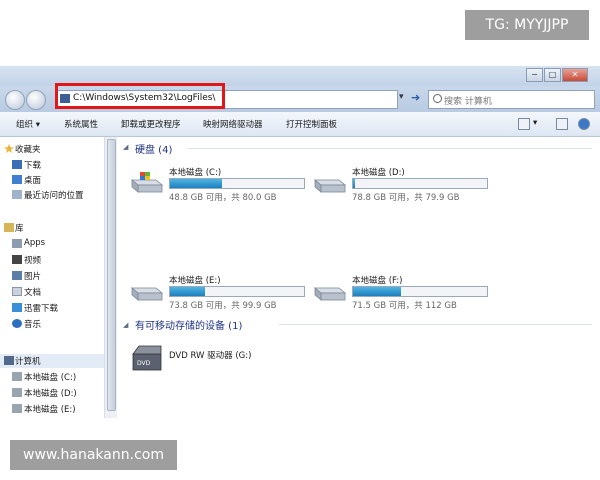  I want to click on view-dropdown-icon: ▾, so click(535, 123).